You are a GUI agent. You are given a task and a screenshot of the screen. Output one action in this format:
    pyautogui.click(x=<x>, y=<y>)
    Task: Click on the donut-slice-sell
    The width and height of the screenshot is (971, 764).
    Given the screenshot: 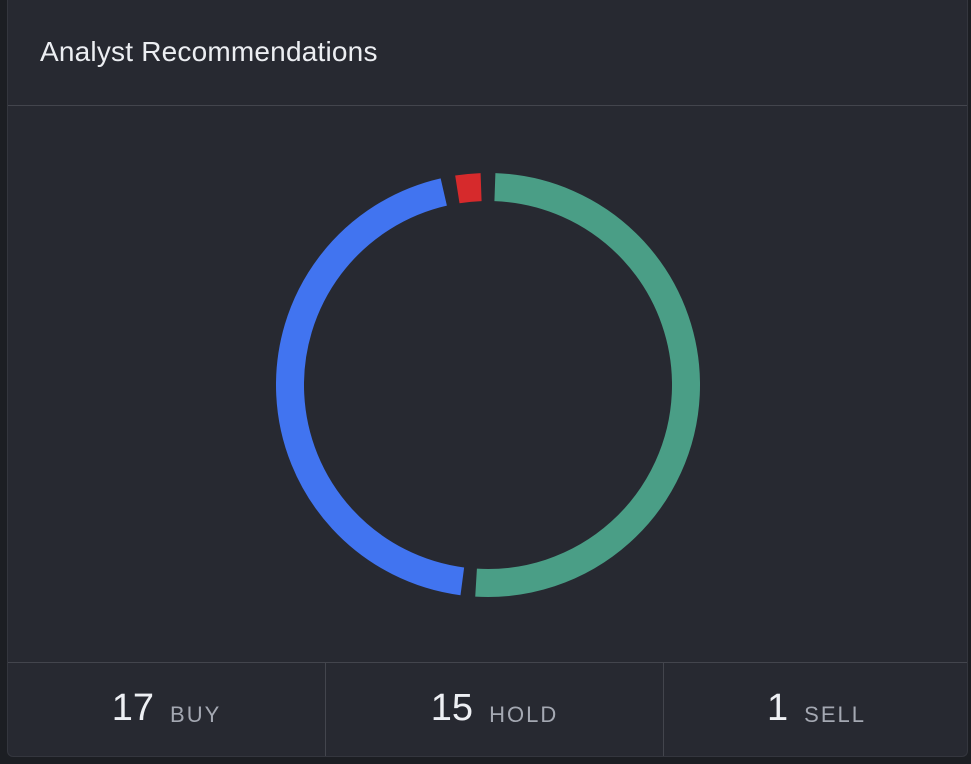 What is the action you would take?
    pyautogui.click(x=468, y=188)
    